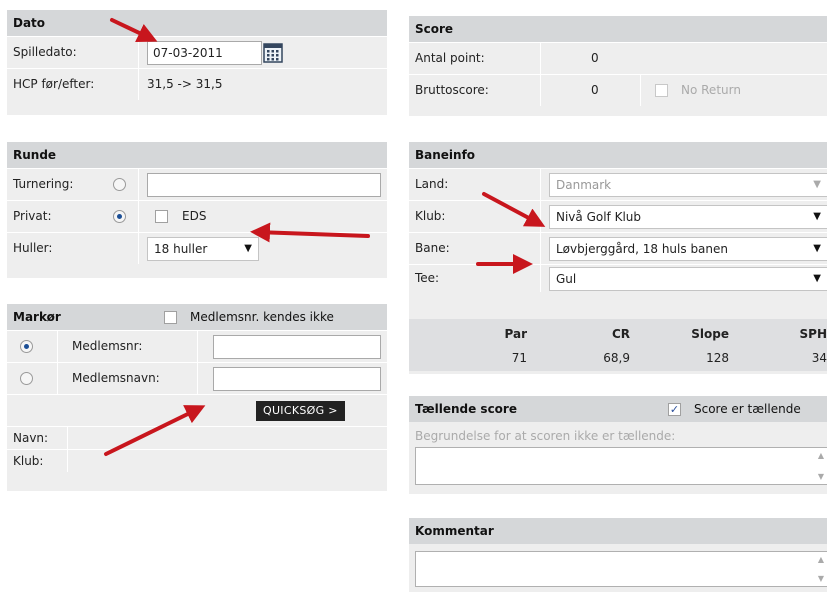 The height and width of the screenshot is (592, 827). What do you see at coordinates (674, 409) in the screenshot?
I see `score-taellende-checkbox: ✓` at bounding box center [674, 409].